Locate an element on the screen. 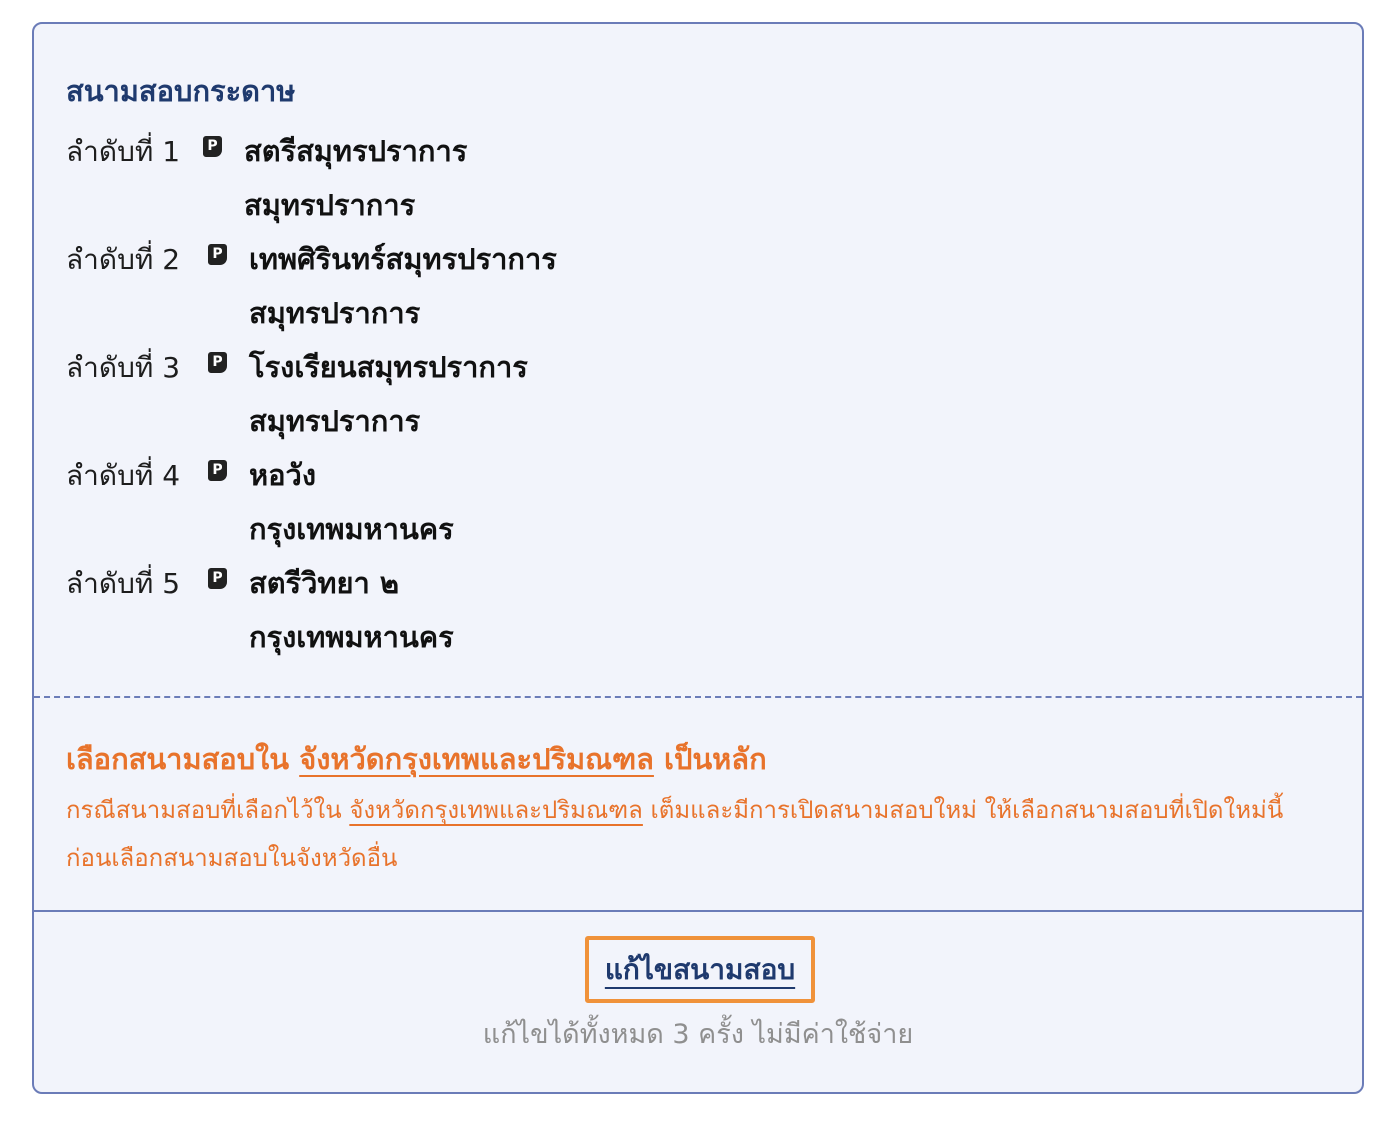 This screenshot has height=1132, width=1398. section-title: สนามสอบกระดาษ is located at coordinates (181, 91).